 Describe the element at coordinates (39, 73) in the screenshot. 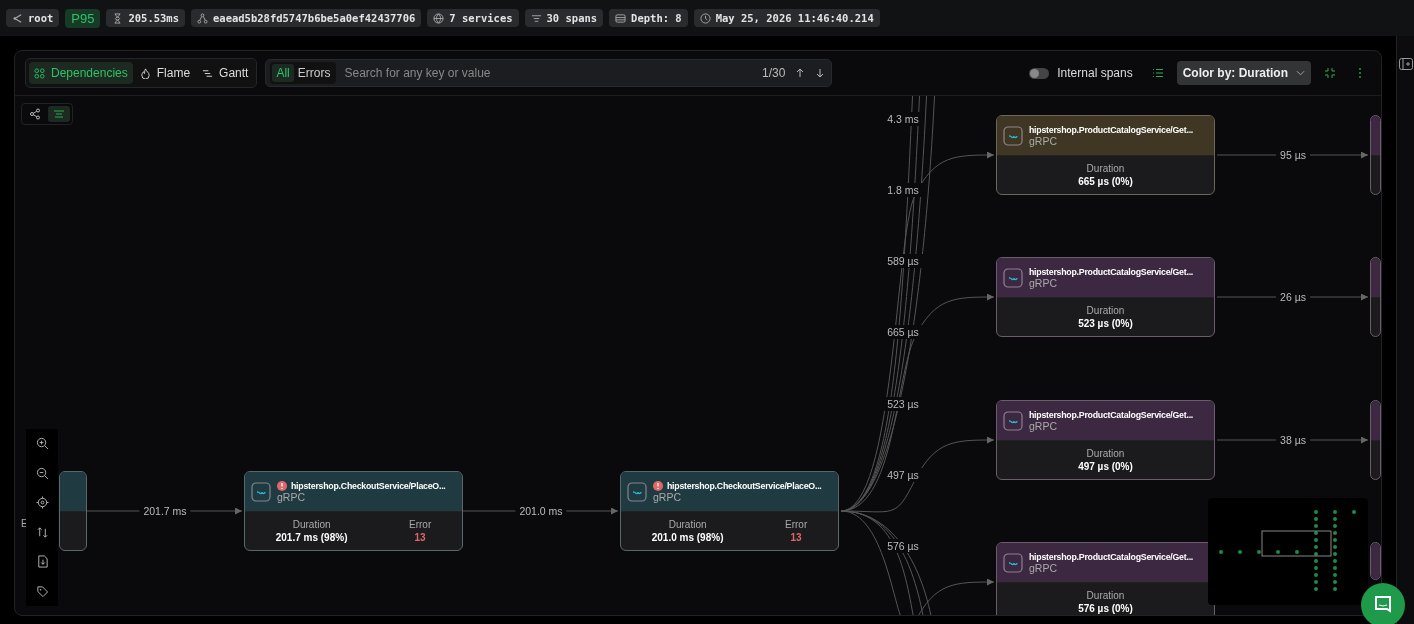

I see `grid-icon` at that location.